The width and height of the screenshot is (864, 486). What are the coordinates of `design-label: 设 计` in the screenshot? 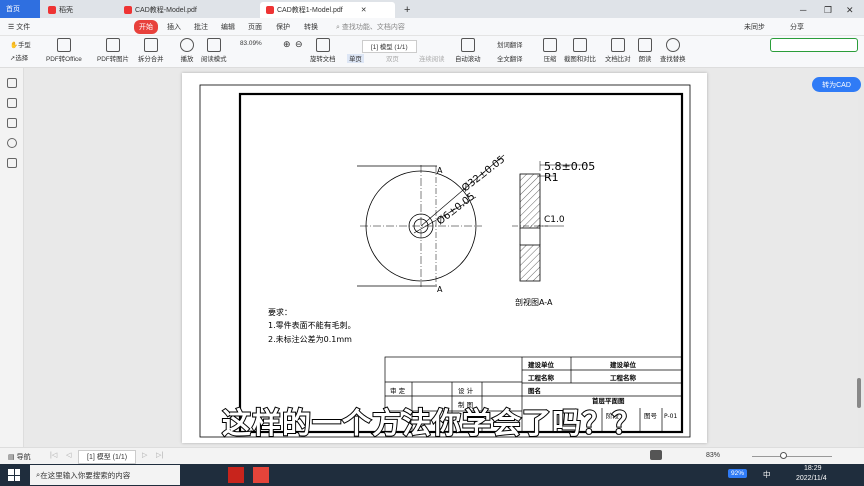 It's located at (466, 390).